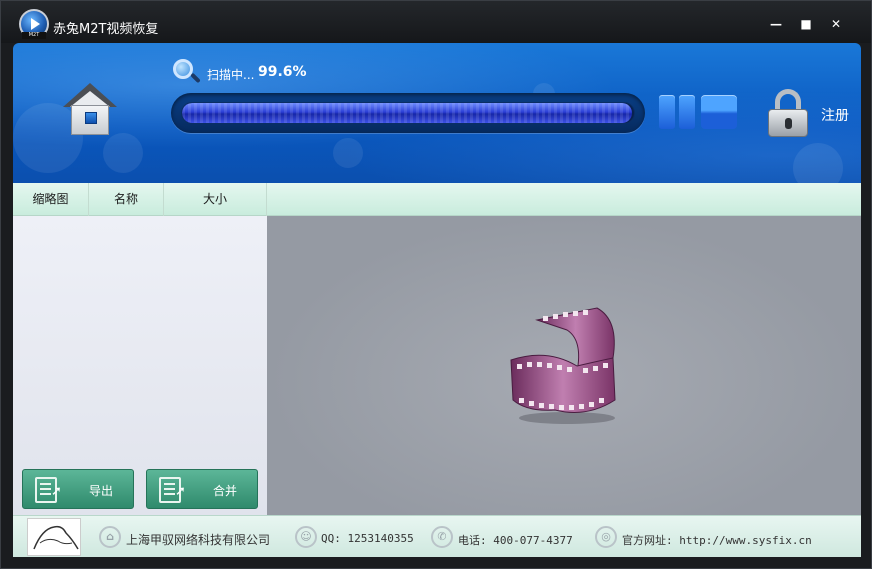 This screenshot has width=872, height=569. I want to click on app-logo-tag: M2T, so click(34, 35).